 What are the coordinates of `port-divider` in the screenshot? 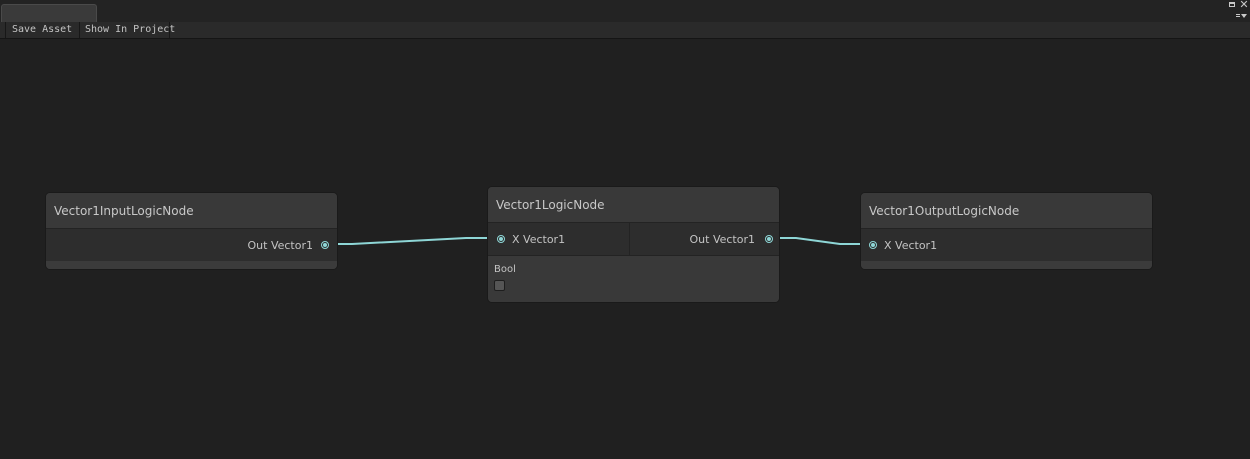 It's located at (629, 239).